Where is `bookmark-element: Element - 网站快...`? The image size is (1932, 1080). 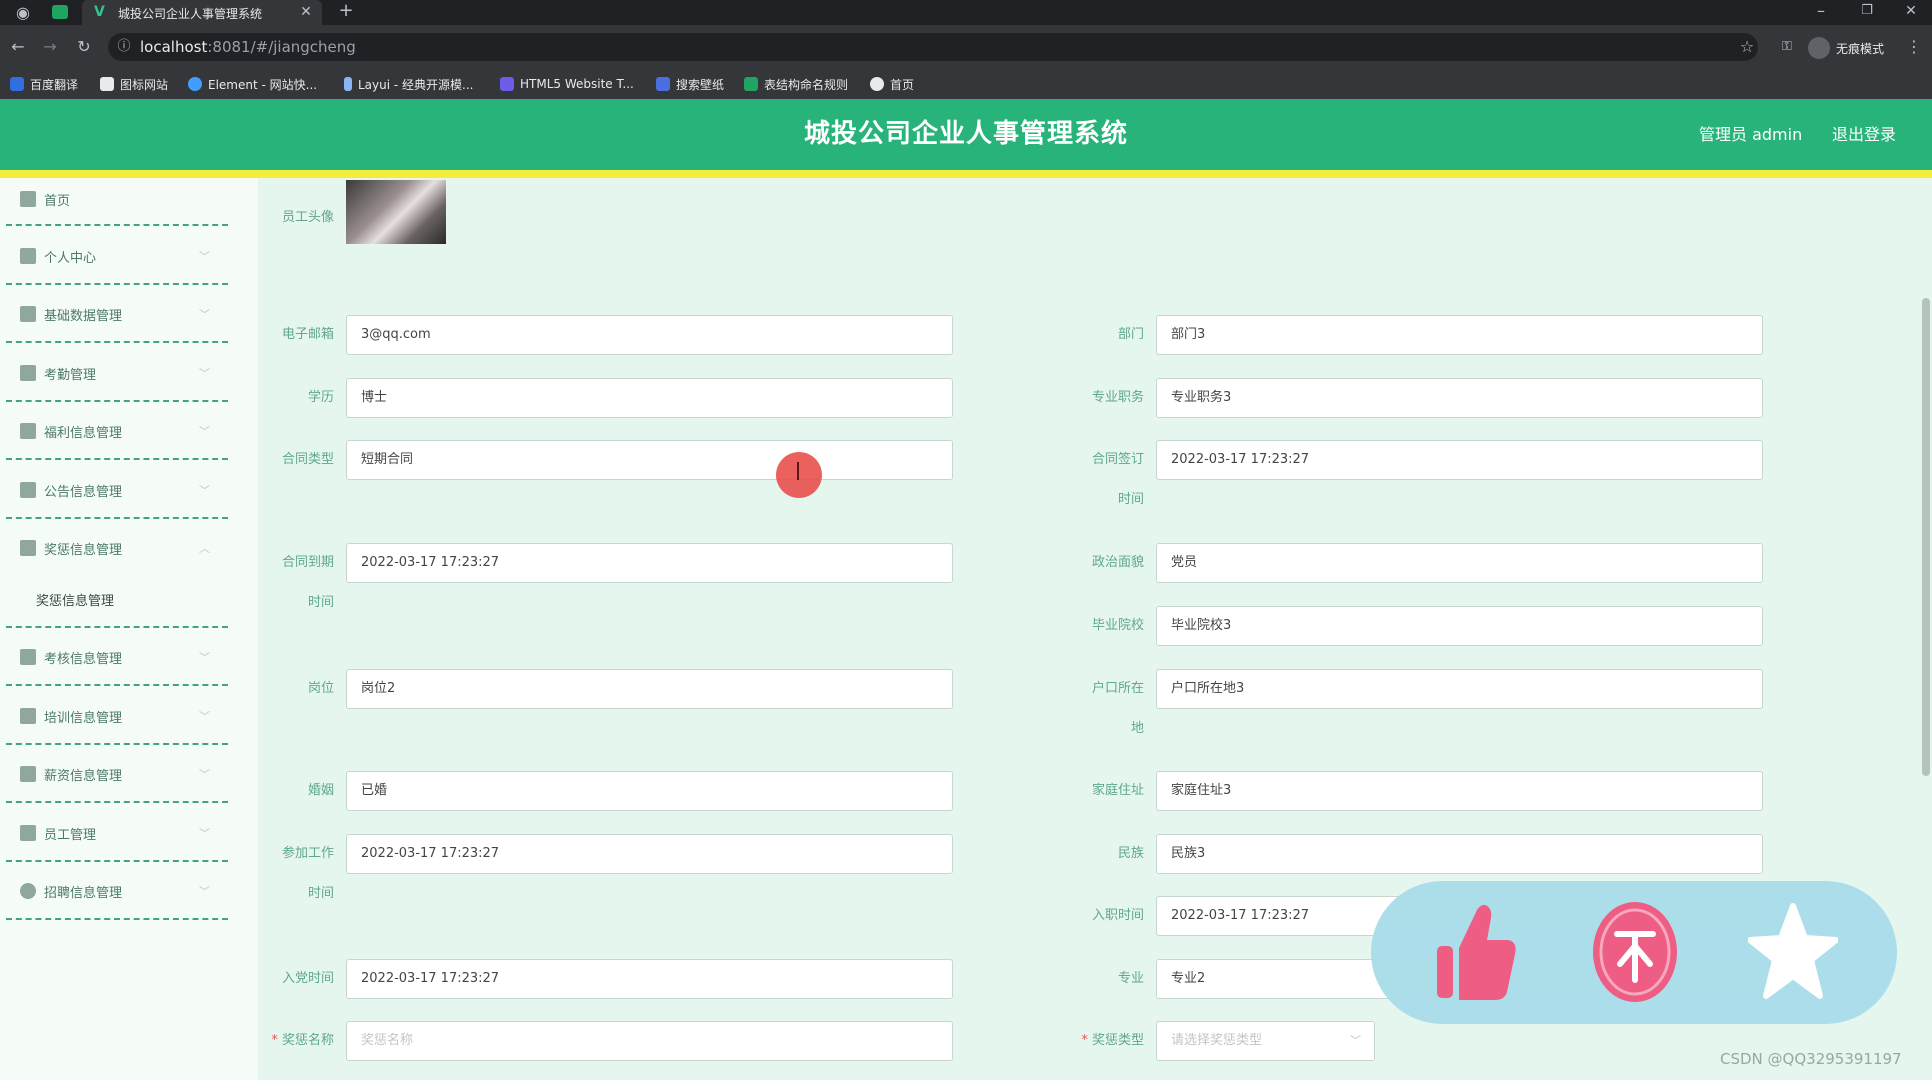 bookmark-element: Element - 网站快... is located at coordinates (252, 84).